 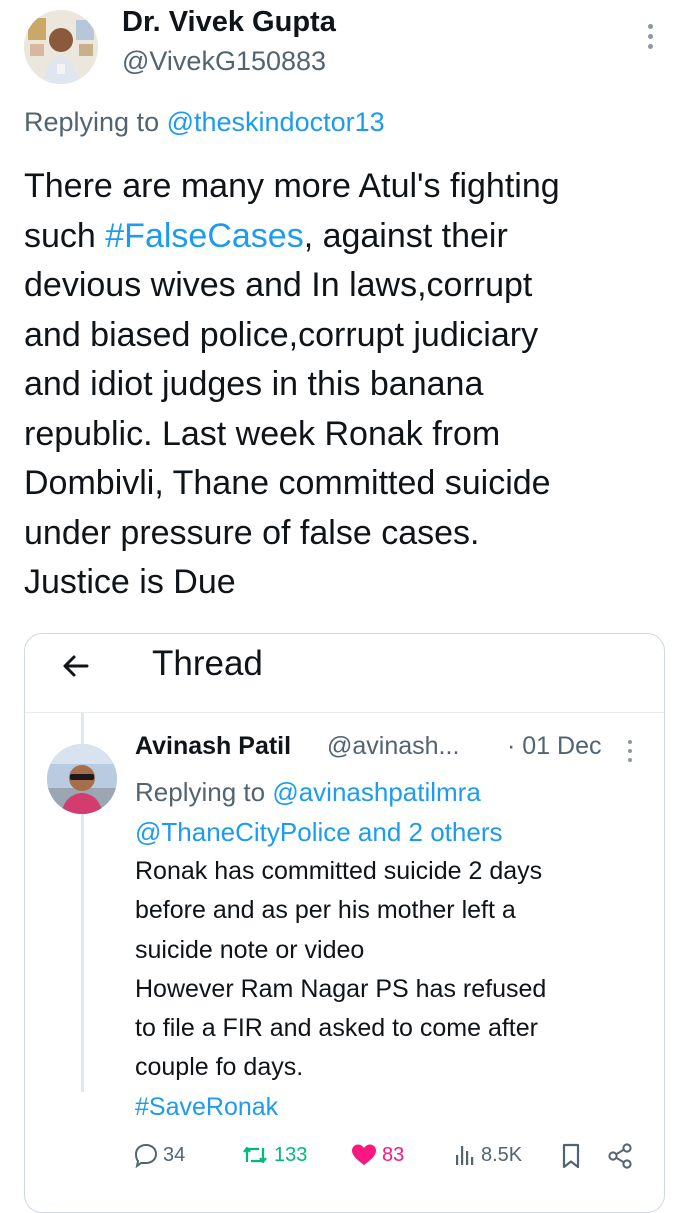 What do you see at coordinates (146, 1155) in the screenshot?
I see `speech-bubble-icon` at bounding box center [146, 1155].